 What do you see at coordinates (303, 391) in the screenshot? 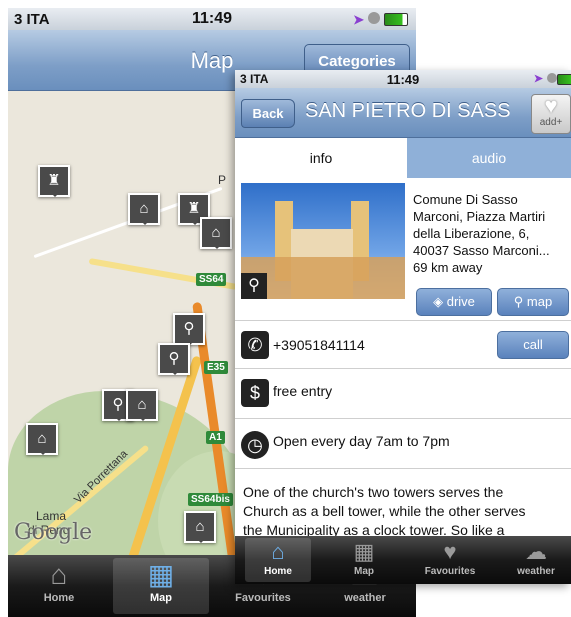
I see `price-text: free entry` at bounding box center [303, 391].